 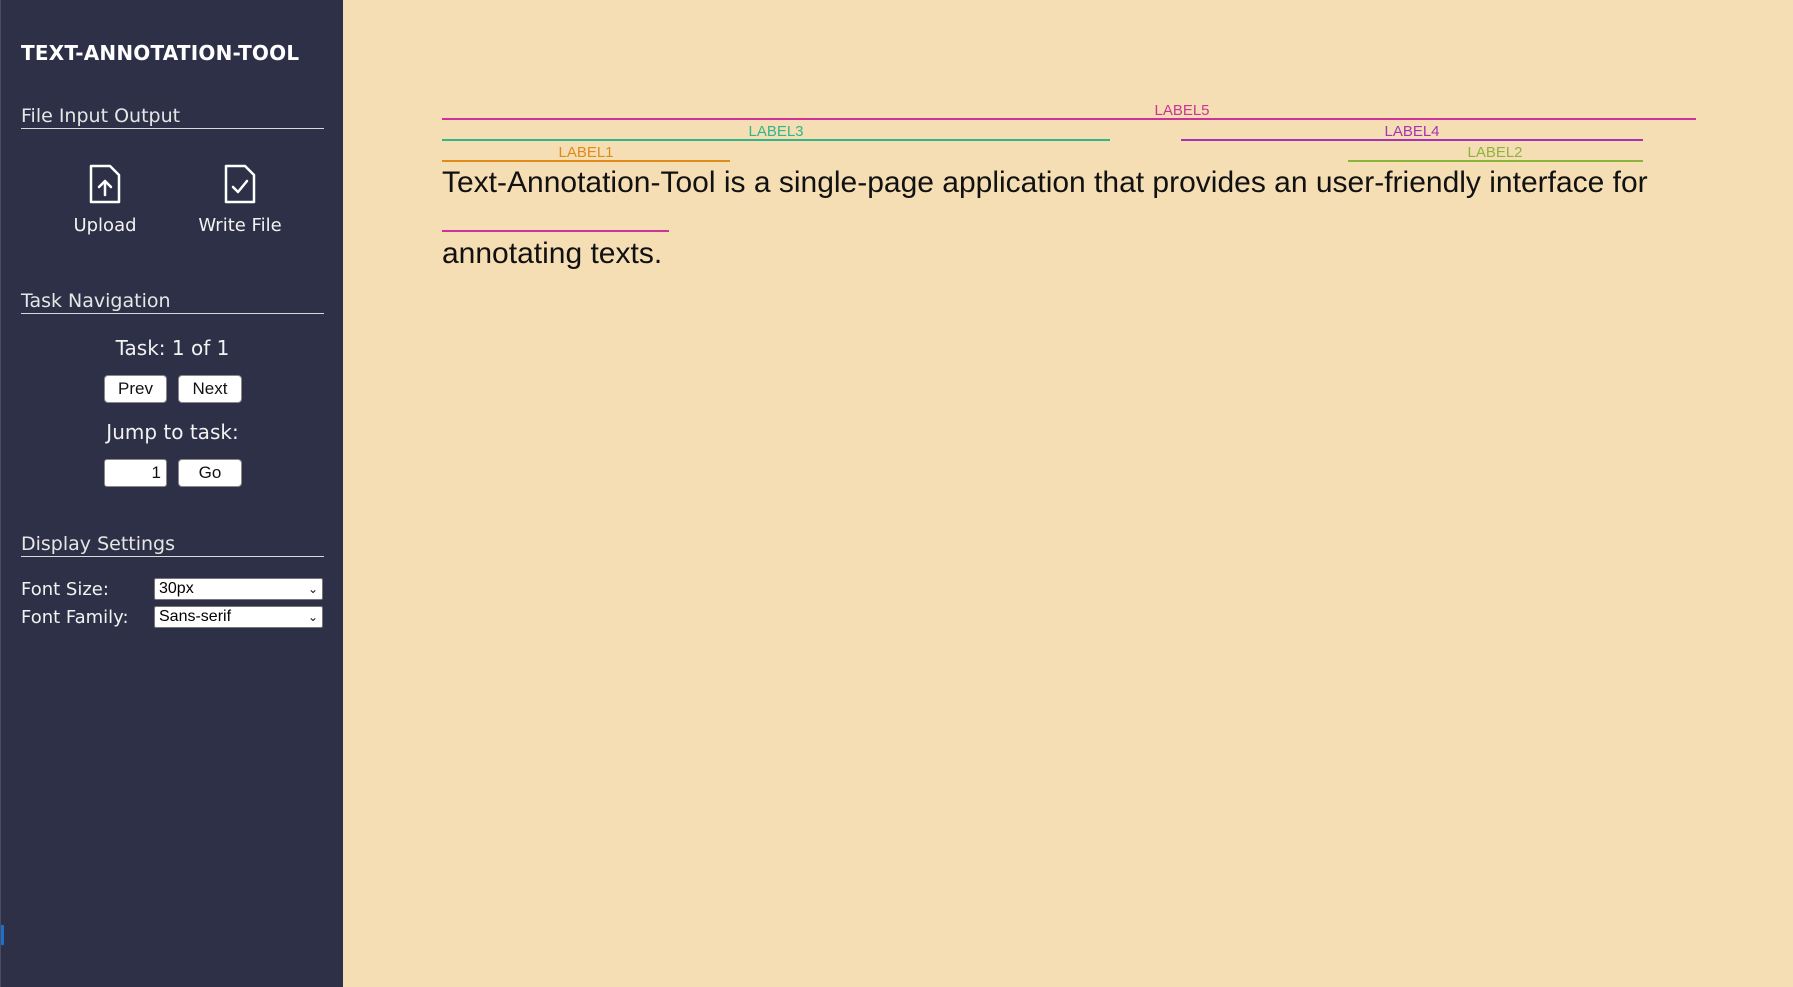 I want to click on display-section-title: Display Settings, so click(x=172, y=545).